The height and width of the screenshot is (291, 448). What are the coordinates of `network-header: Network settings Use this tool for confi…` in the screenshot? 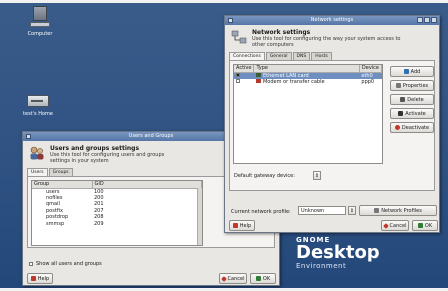 It's located at (332, 38).